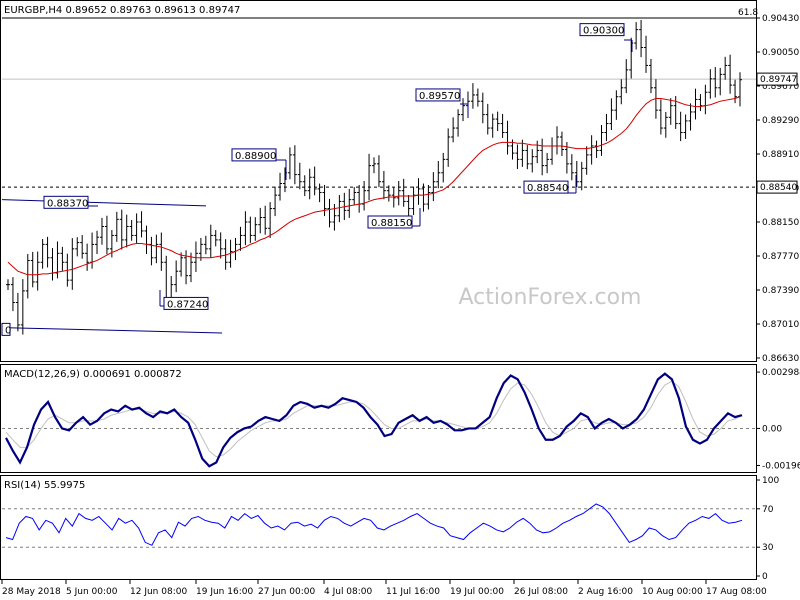 Image resolution: width=800 pixels, height=600 pixels. I want to click on rsi-y-tick-label: 30, so click(768, 548).